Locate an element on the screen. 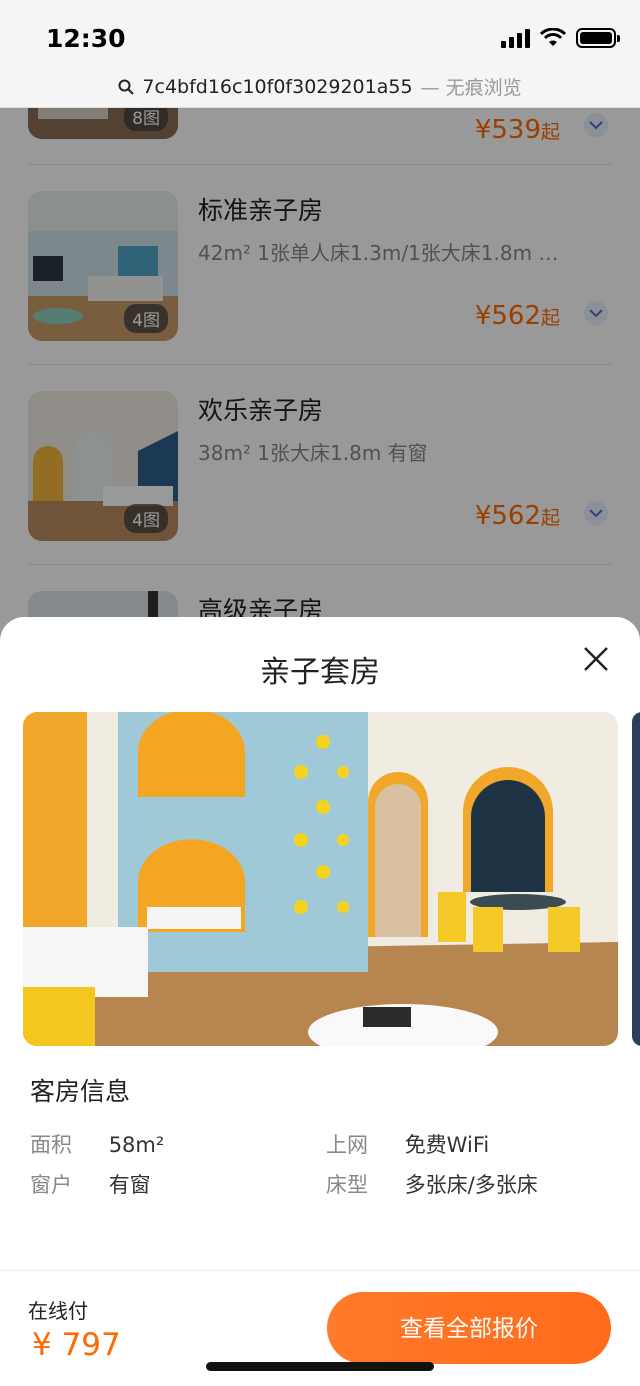  info-label: 面积 is located at coordinates (51, 1145).